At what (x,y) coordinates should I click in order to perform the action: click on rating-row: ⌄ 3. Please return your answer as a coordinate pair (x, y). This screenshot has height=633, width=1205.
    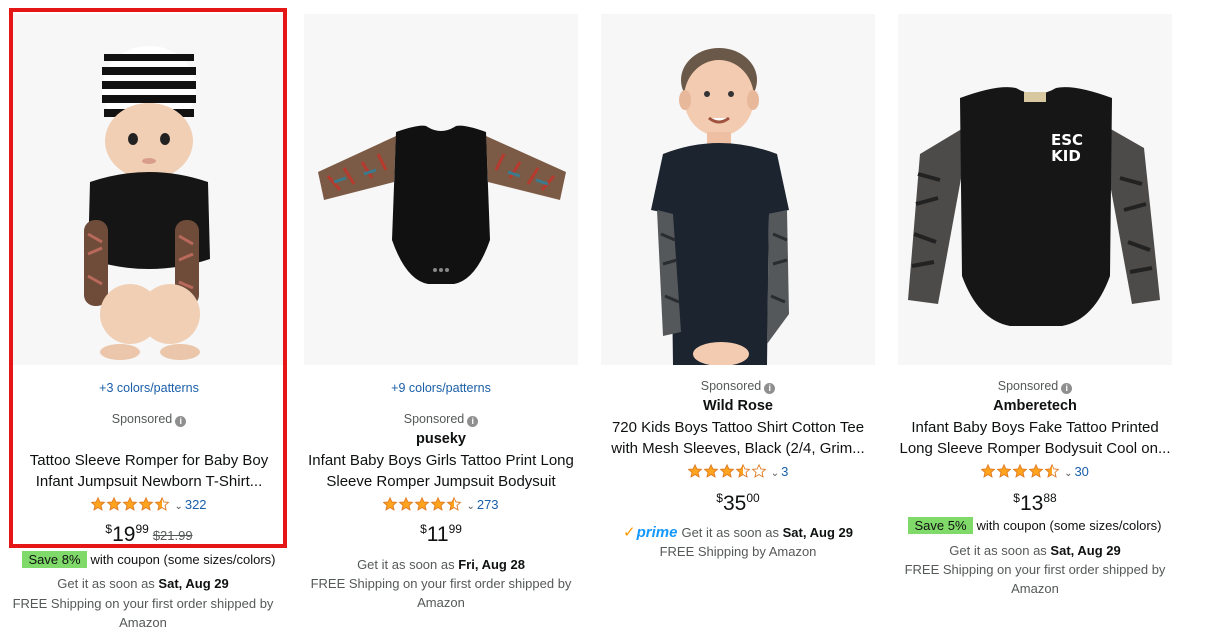
    Looking at the image, I should click on (738, 472).